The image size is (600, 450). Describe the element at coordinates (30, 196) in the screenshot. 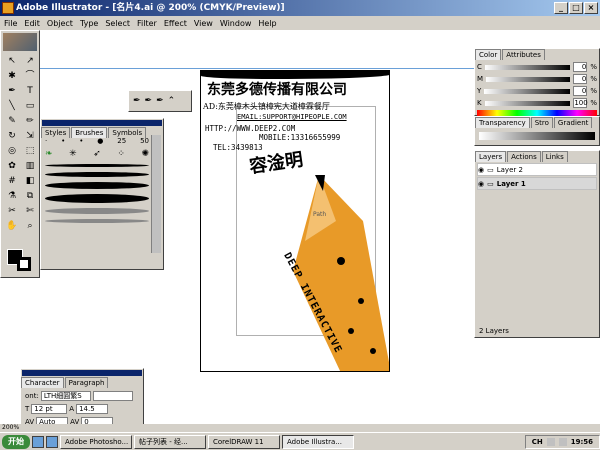

I see `blend-tool-icon: ⧉` at that location.